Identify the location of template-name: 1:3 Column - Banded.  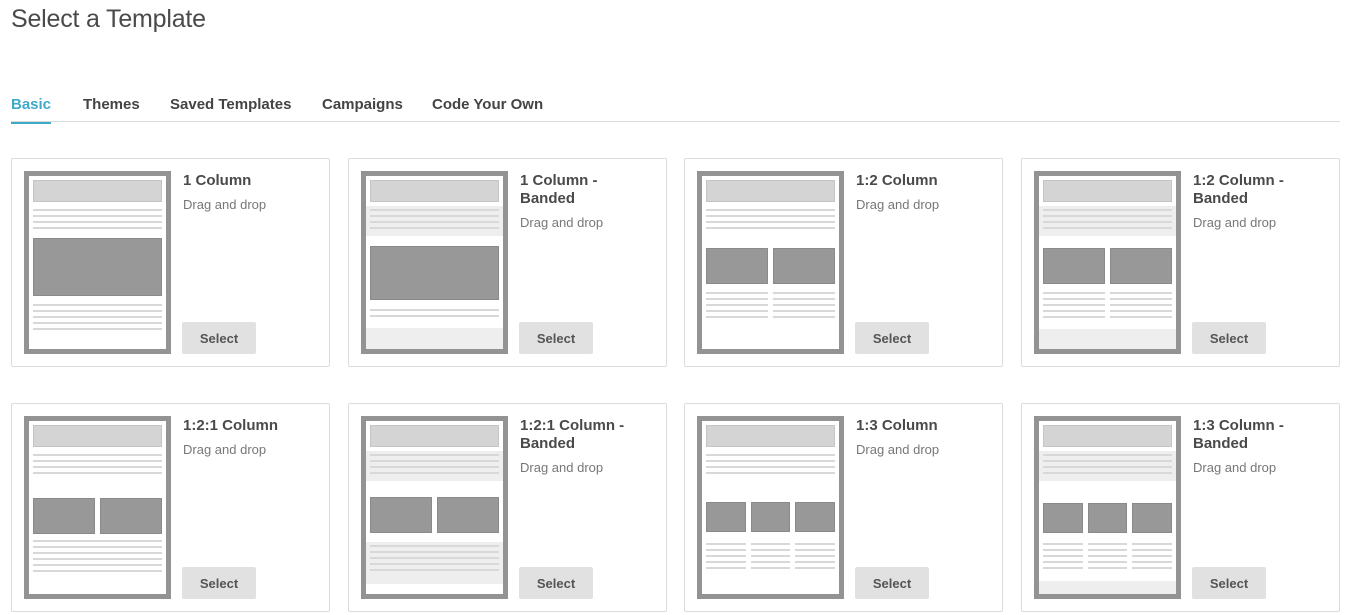
(1238, 434).